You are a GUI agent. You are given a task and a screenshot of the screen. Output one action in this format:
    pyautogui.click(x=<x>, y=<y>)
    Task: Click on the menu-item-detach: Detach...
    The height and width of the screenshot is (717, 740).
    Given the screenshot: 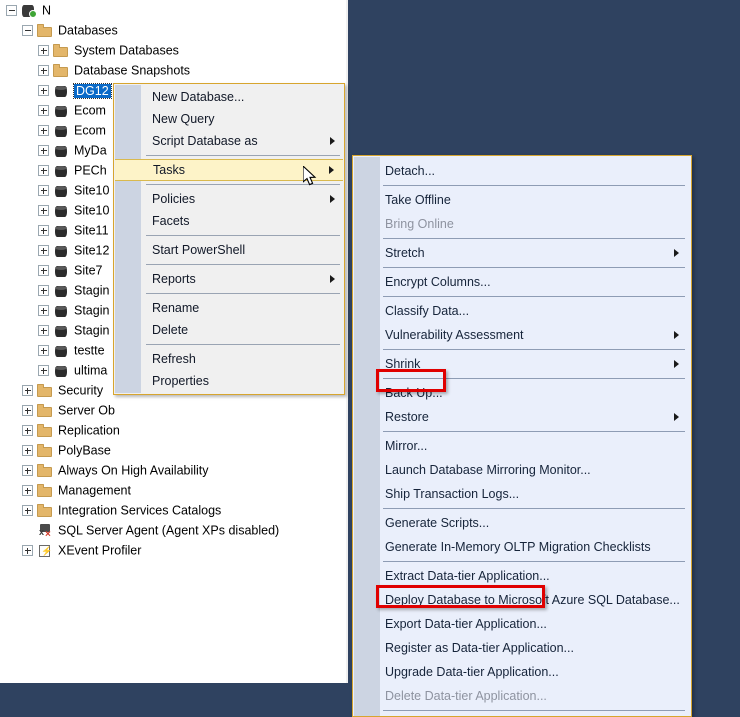 What is the action you would take?
    pyautogui.click(x=522, y=171)
    